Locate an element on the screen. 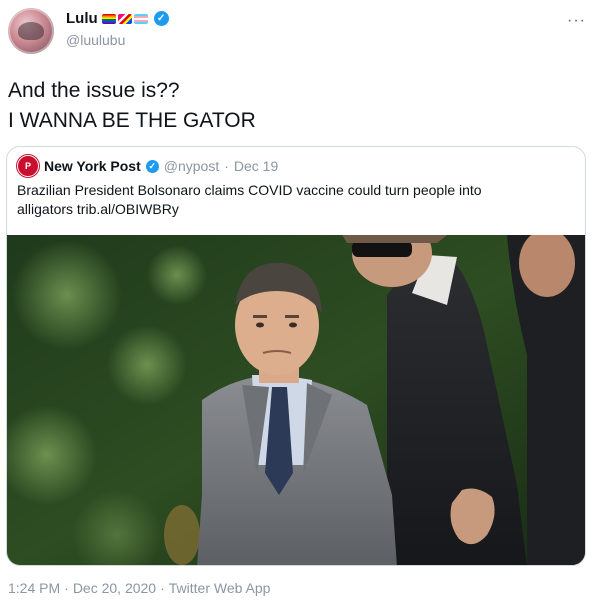 The image size is (594, 600). quoted-tweet-text-line: alligators trib.al/OBIWBRy is located at coordinates (287, 209).